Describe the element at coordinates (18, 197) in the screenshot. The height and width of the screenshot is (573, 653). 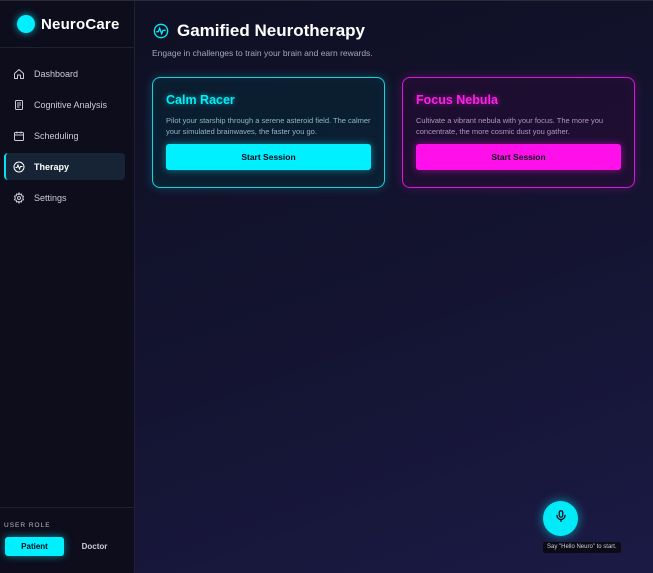
I see `gear-icon` at that location.